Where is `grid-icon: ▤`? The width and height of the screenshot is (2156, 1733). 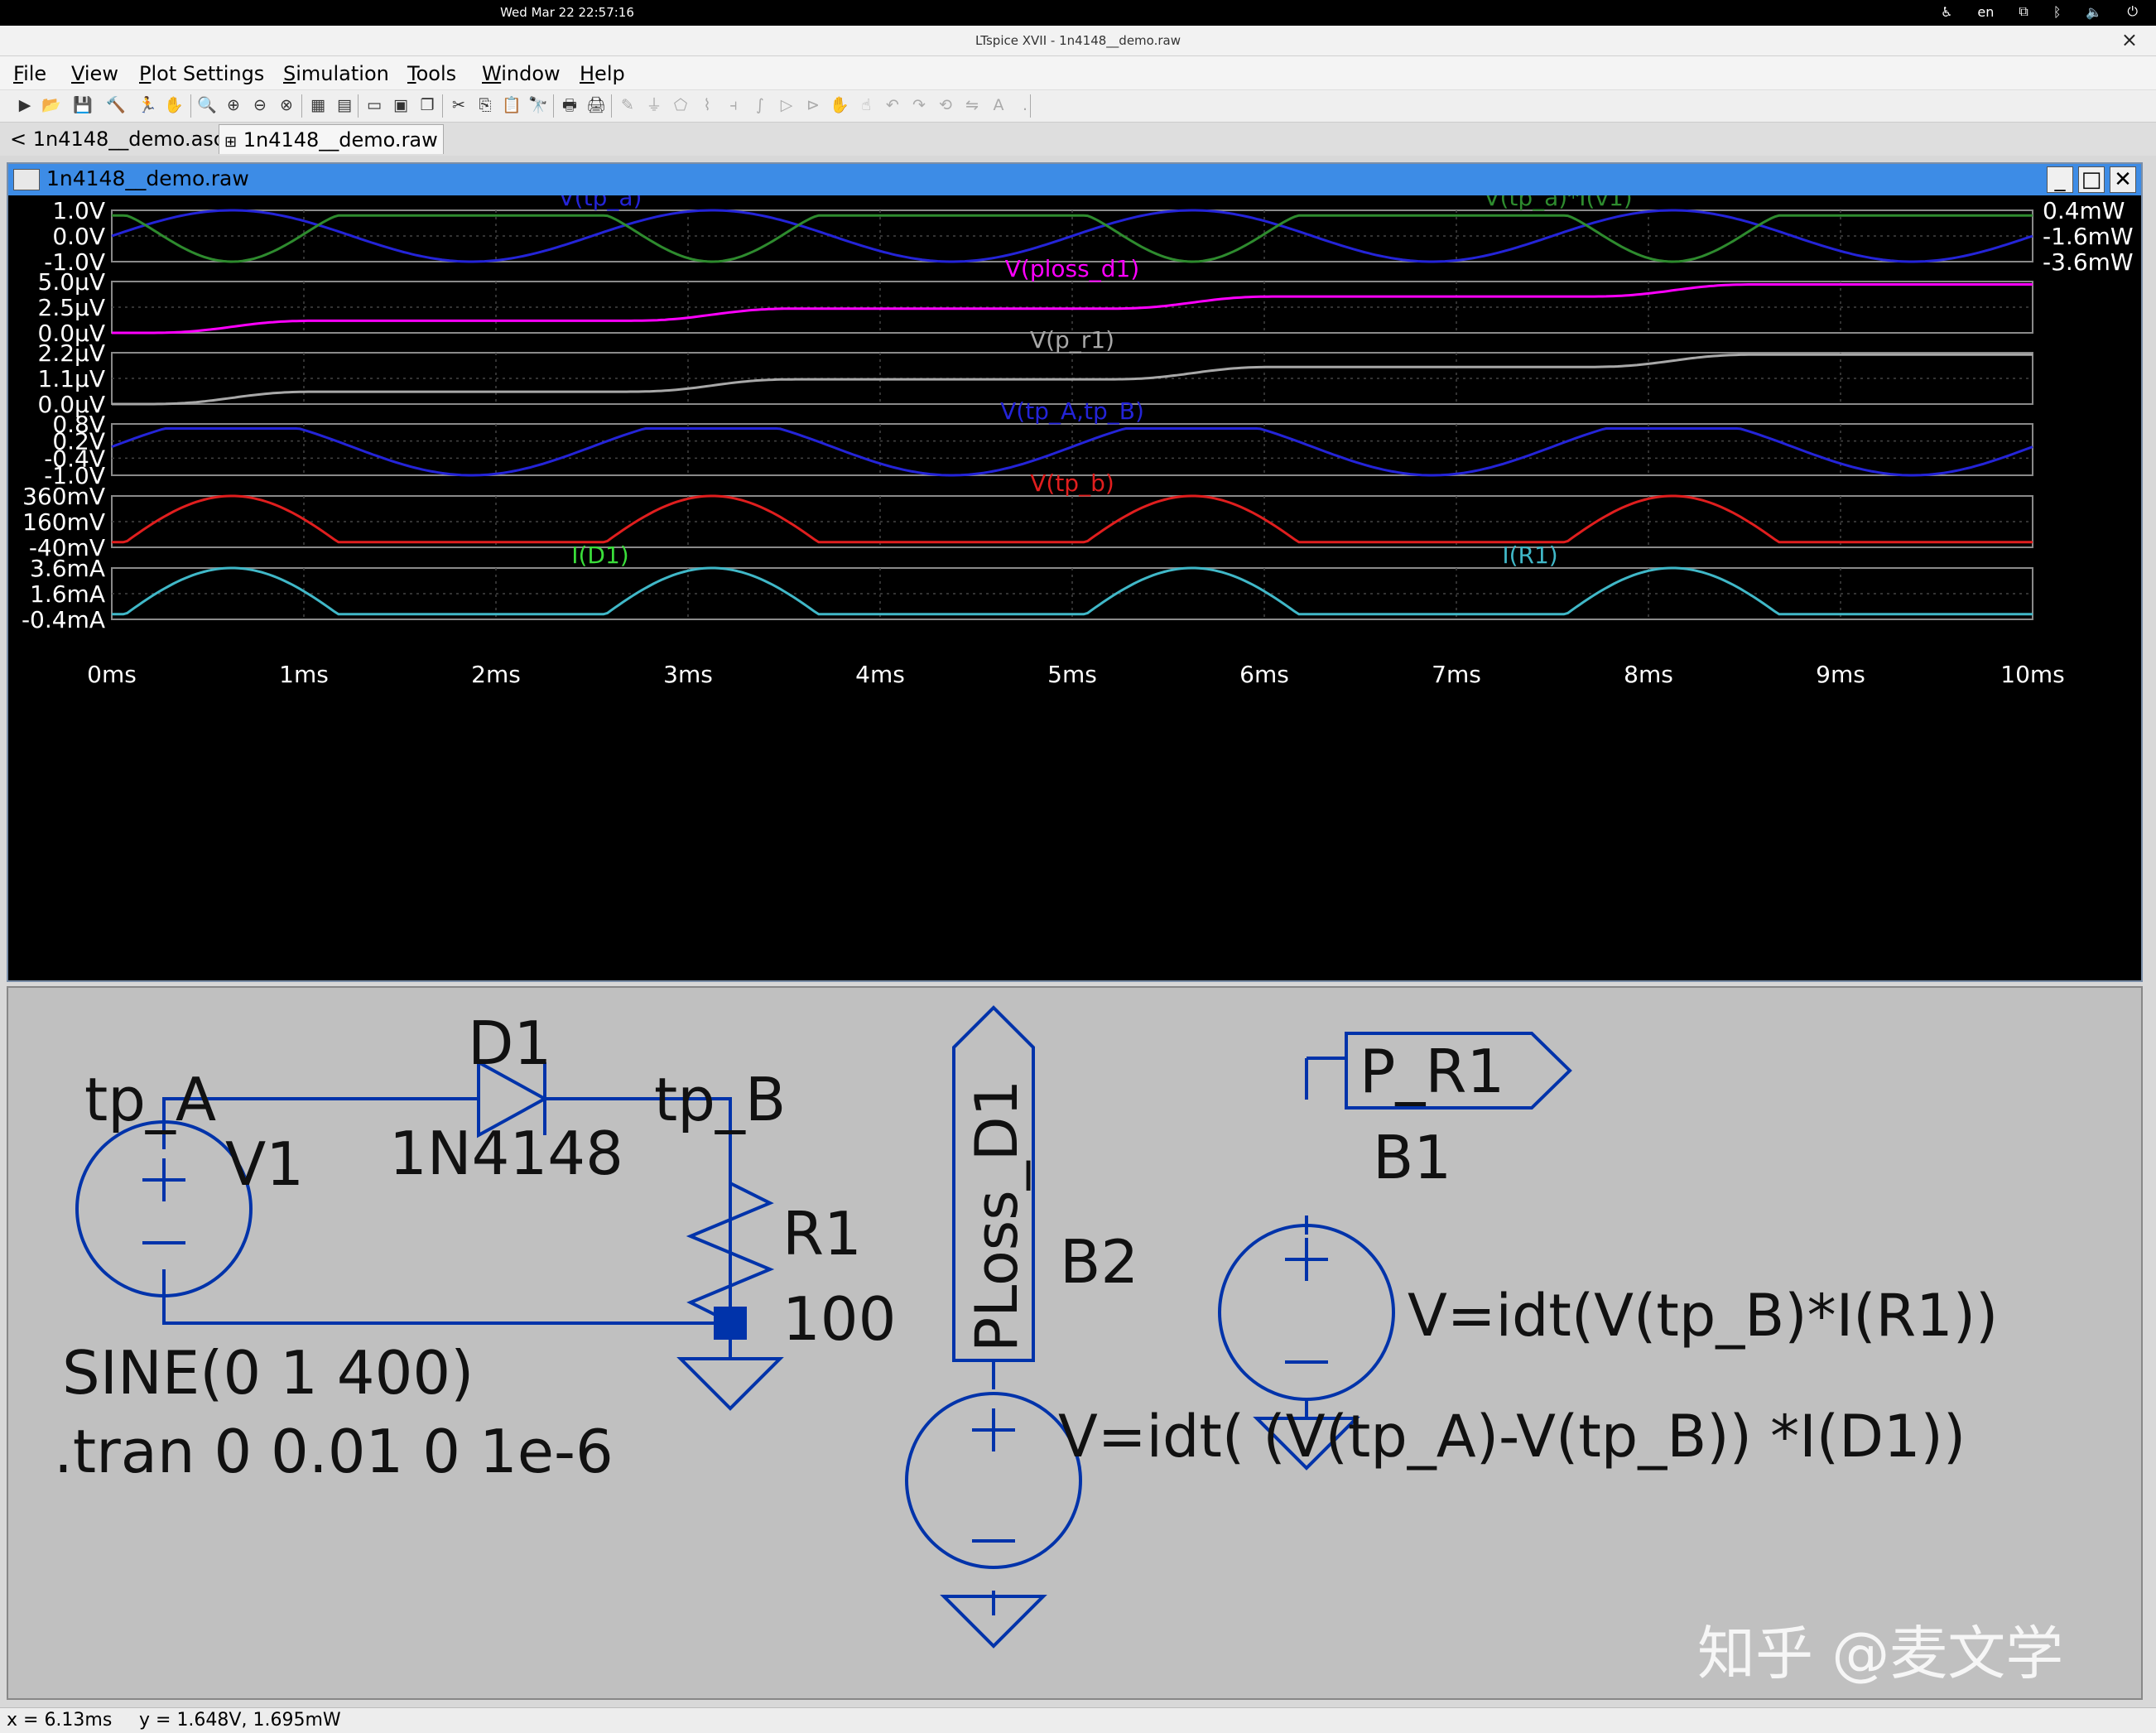
grid-icon: ▤ is located at coordinates (344, 105).